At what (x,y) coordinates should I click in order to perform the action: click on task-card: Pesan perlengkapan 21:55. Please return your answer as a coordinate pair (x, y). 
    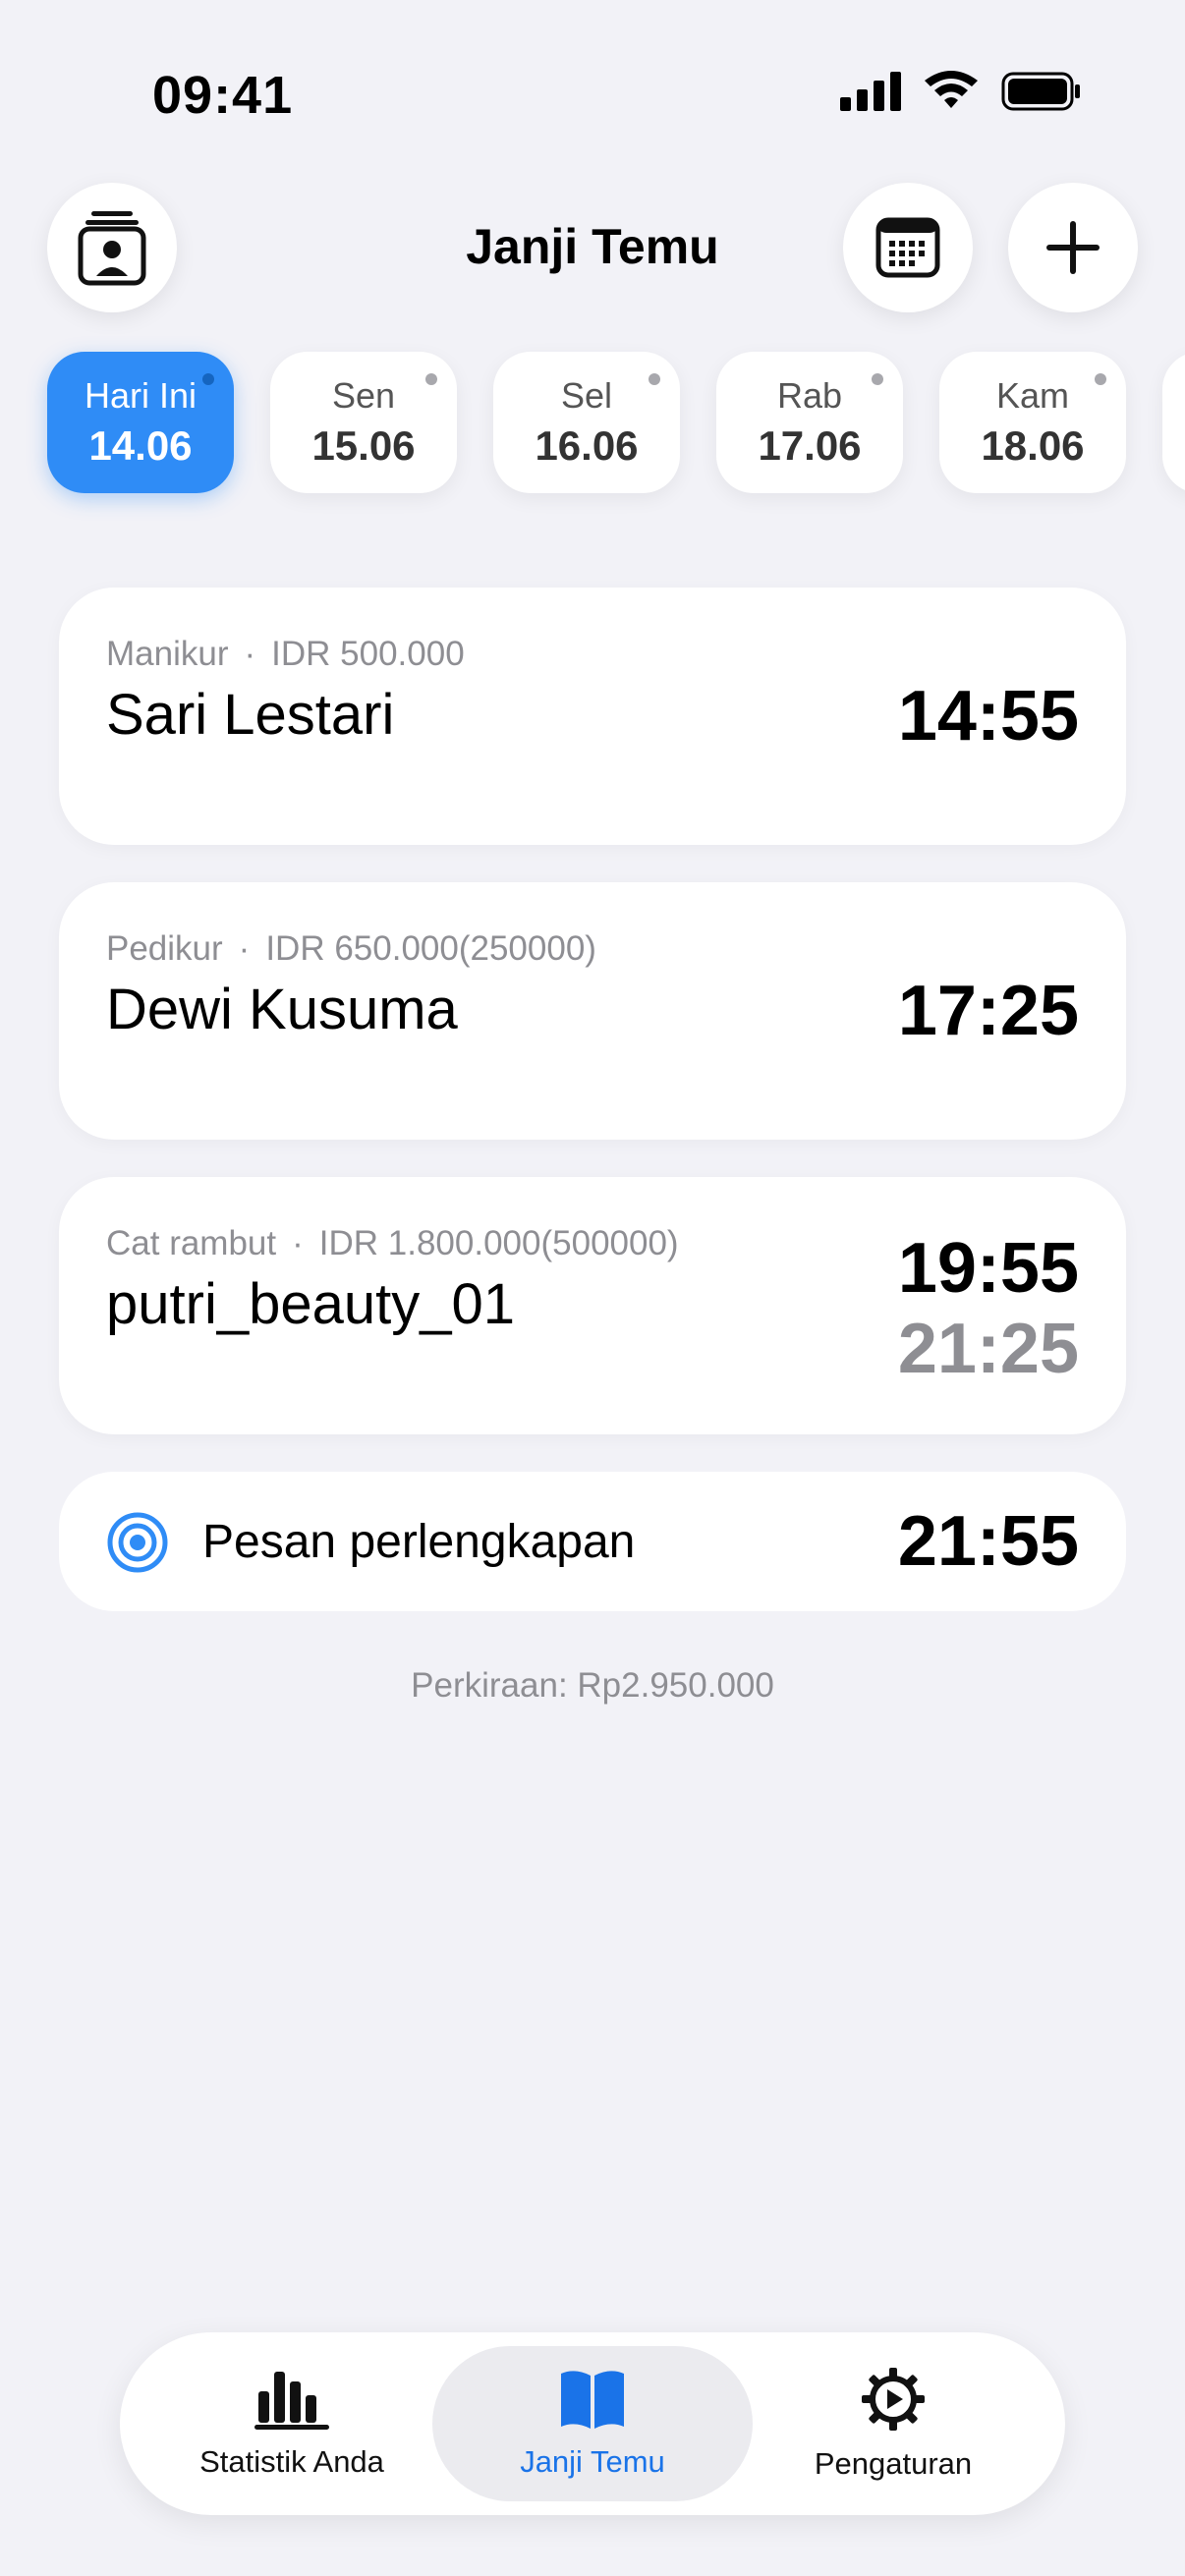
    Looking at the image, I should click on (592, 1541).